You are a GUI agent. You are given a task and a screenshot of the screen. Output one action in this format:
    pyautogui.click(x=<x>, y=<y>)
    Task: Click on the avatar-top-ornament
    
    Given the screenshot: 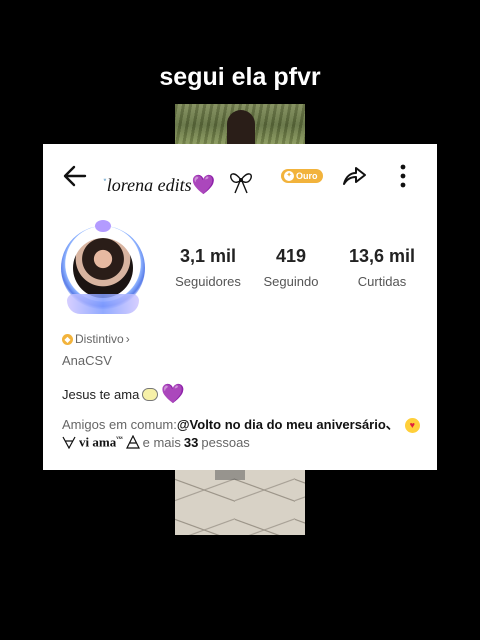 What is the action you would take?
    pyautogui.click(x=103, y=226)
    